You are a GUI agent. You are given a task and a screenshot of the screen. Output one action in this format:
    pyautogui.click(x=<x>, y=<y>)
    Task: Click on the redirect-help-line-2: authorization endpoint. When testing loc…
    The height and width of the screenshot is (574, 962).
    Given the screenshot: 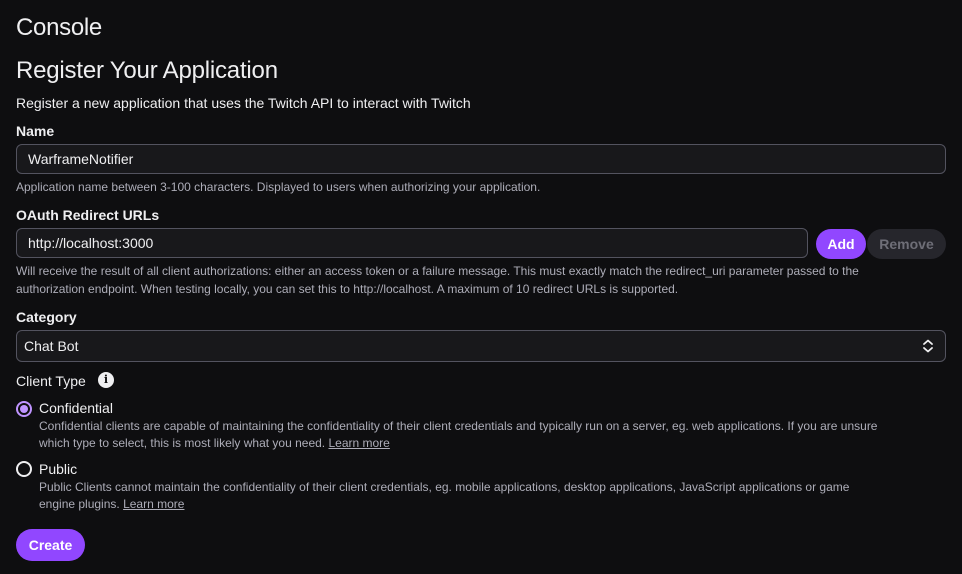 What is the action you would take?
    pyautogui.click(x=347, y=289)
    